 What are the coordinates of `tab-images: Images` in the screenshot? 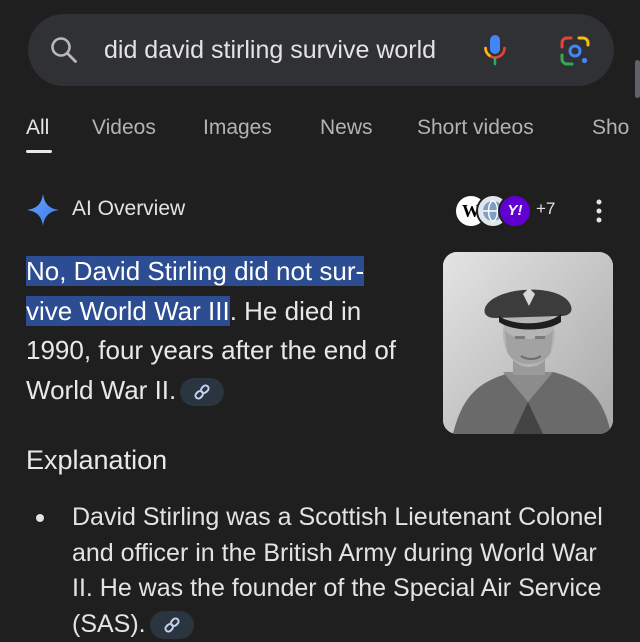 It's located at (237, 128).